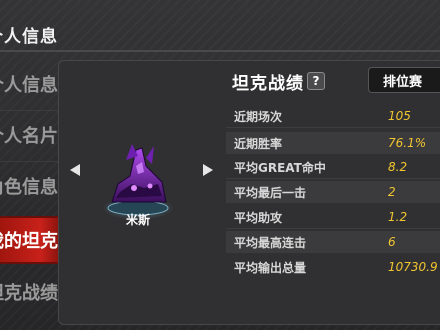  Describe the element at coordinates (333, 217) in the screenshot. I see `stat-row-assists: 平均助攻 1.2` at that location.